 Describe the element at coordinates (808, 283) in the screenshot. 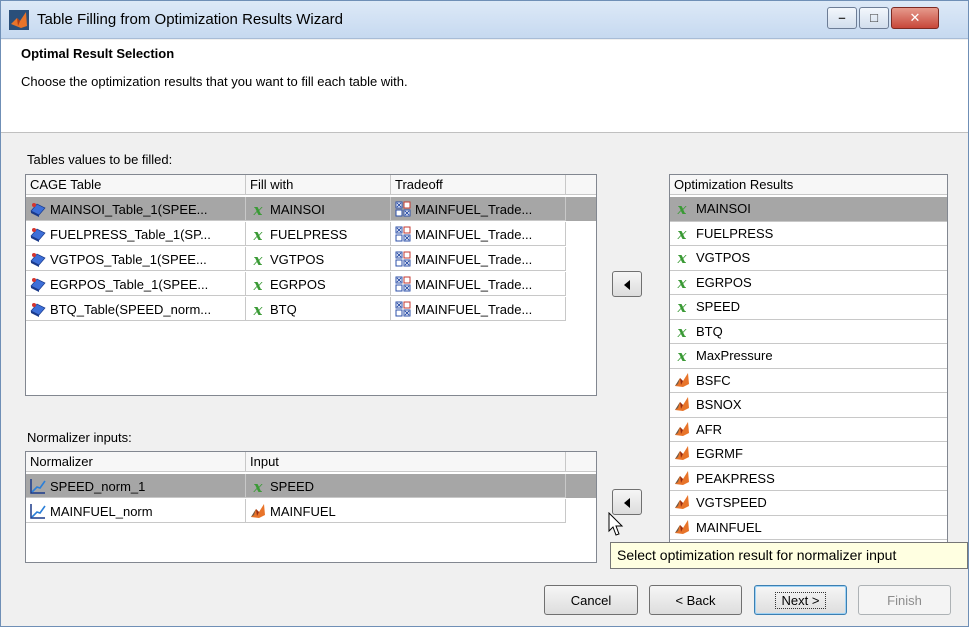

I see `list-item: x EGRPOS` at that location.